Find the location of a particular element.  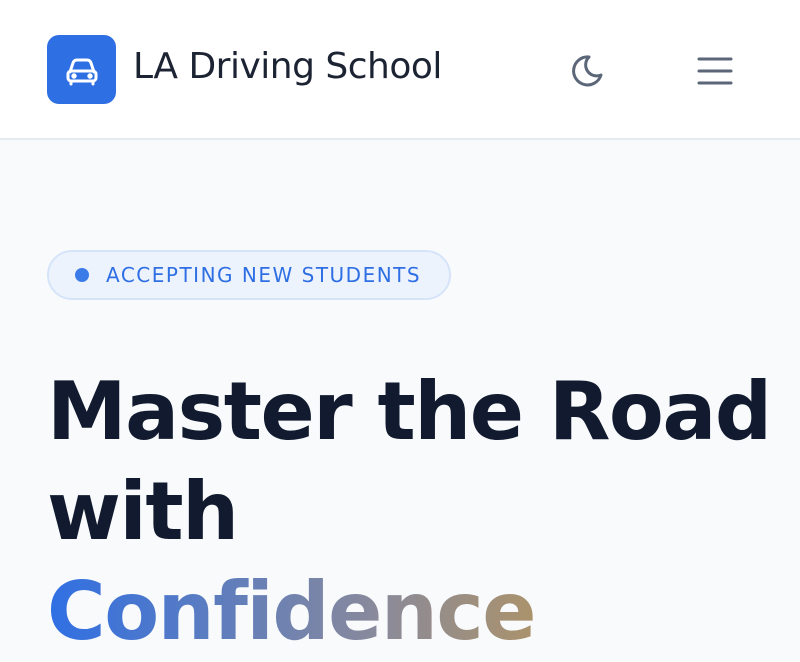

theme-toggle-button is located at coordinates (587, 71).